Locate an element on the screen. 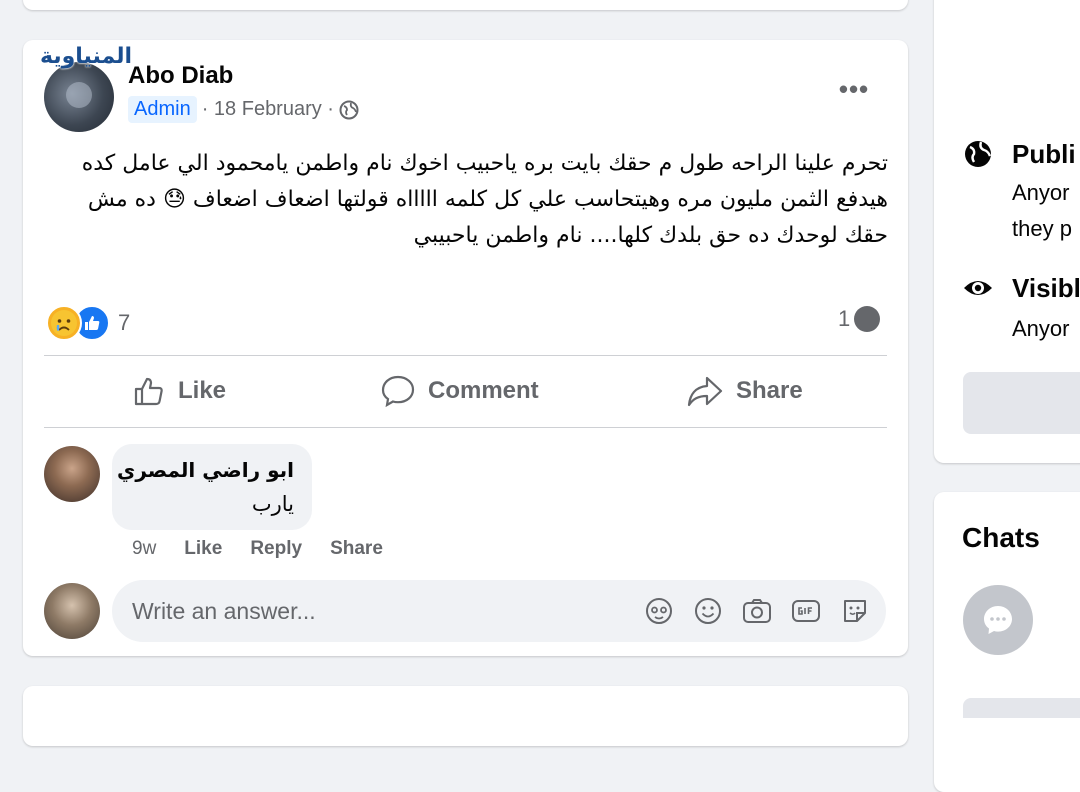 The height and width of the screenshot is (792, 1080). camera-icon is located at coordinates (757, 611).